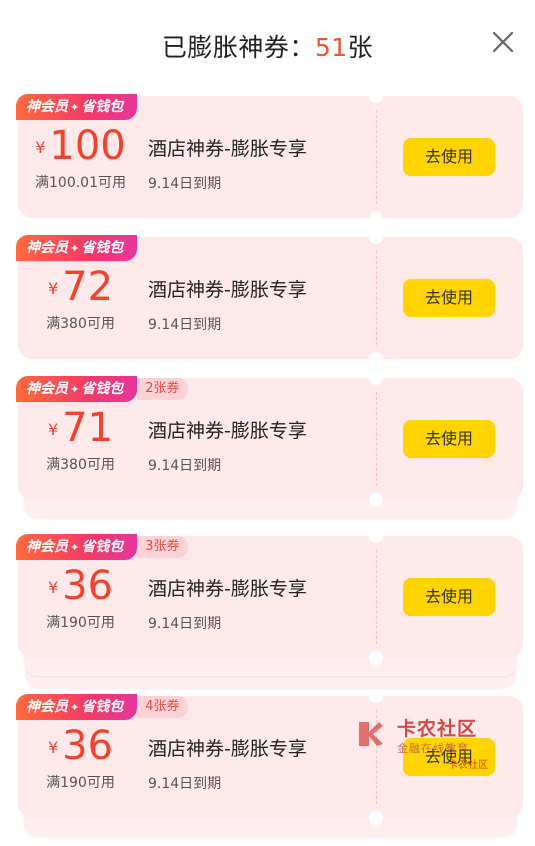 The width and height of the screenshot is (535, 846). What do you see at coordinates (331, 47) in the screenshot?
I see `coupon-count: 51` at bounding box center [331, 47].